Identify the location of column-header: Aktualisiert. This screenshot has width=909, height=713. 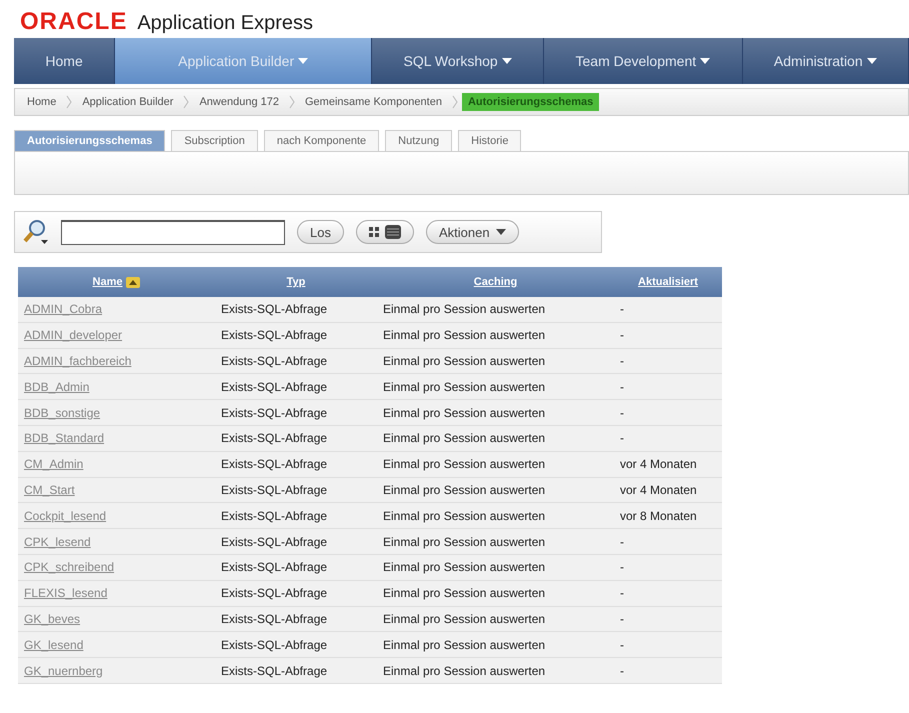
(668, 282).